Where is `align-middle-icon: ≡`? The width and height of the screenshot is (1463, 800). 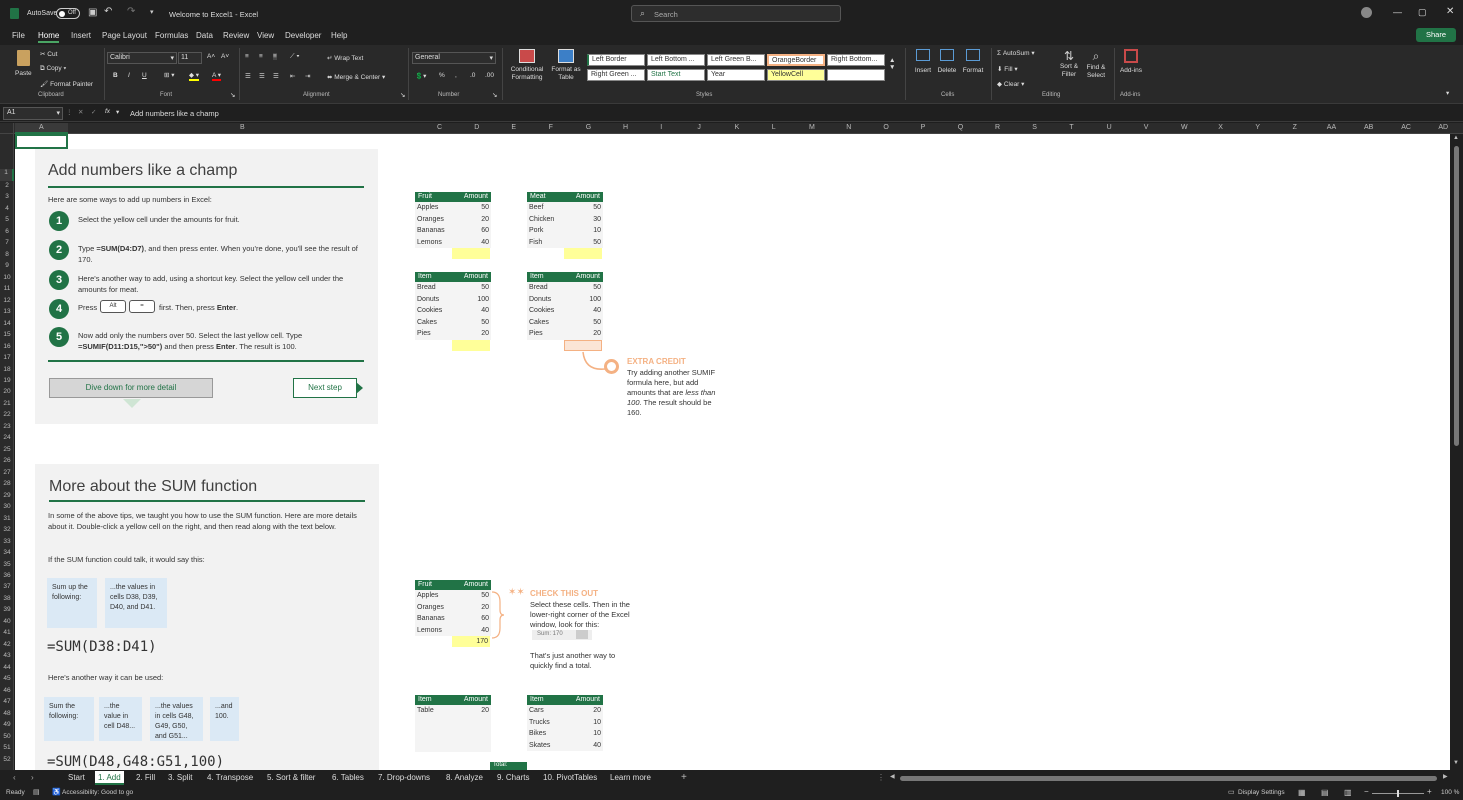 align-middle-icon: ≡ is located at coordinates (261, 56).